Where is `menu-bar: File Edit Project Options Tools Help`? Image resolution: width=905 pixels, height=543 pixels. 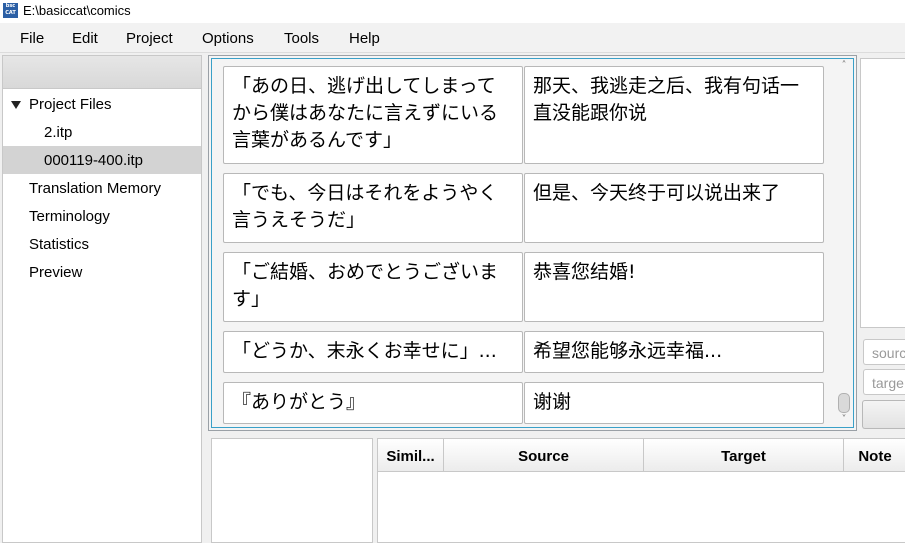 menu-bar: File Edit Project Options Tools Help is located at coordinates (452, 38).